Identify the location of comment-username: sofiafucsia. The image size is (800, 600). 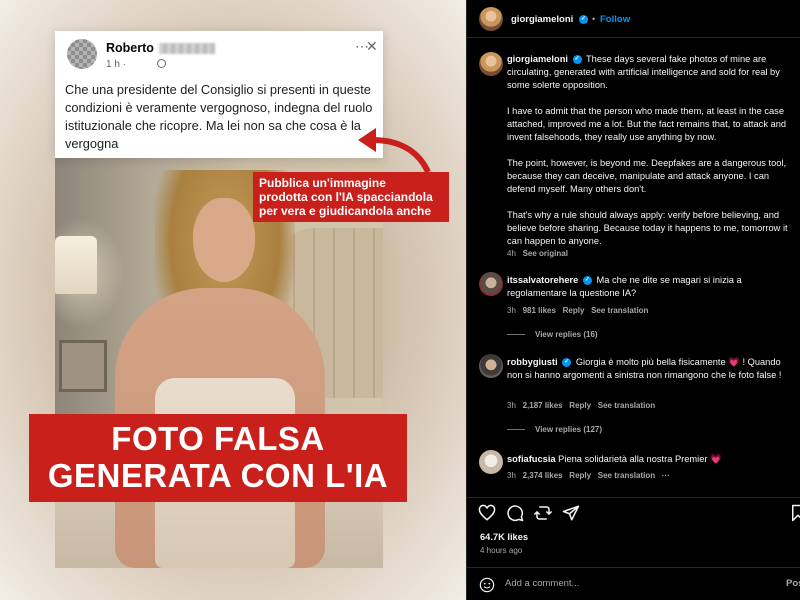
(531, 459).